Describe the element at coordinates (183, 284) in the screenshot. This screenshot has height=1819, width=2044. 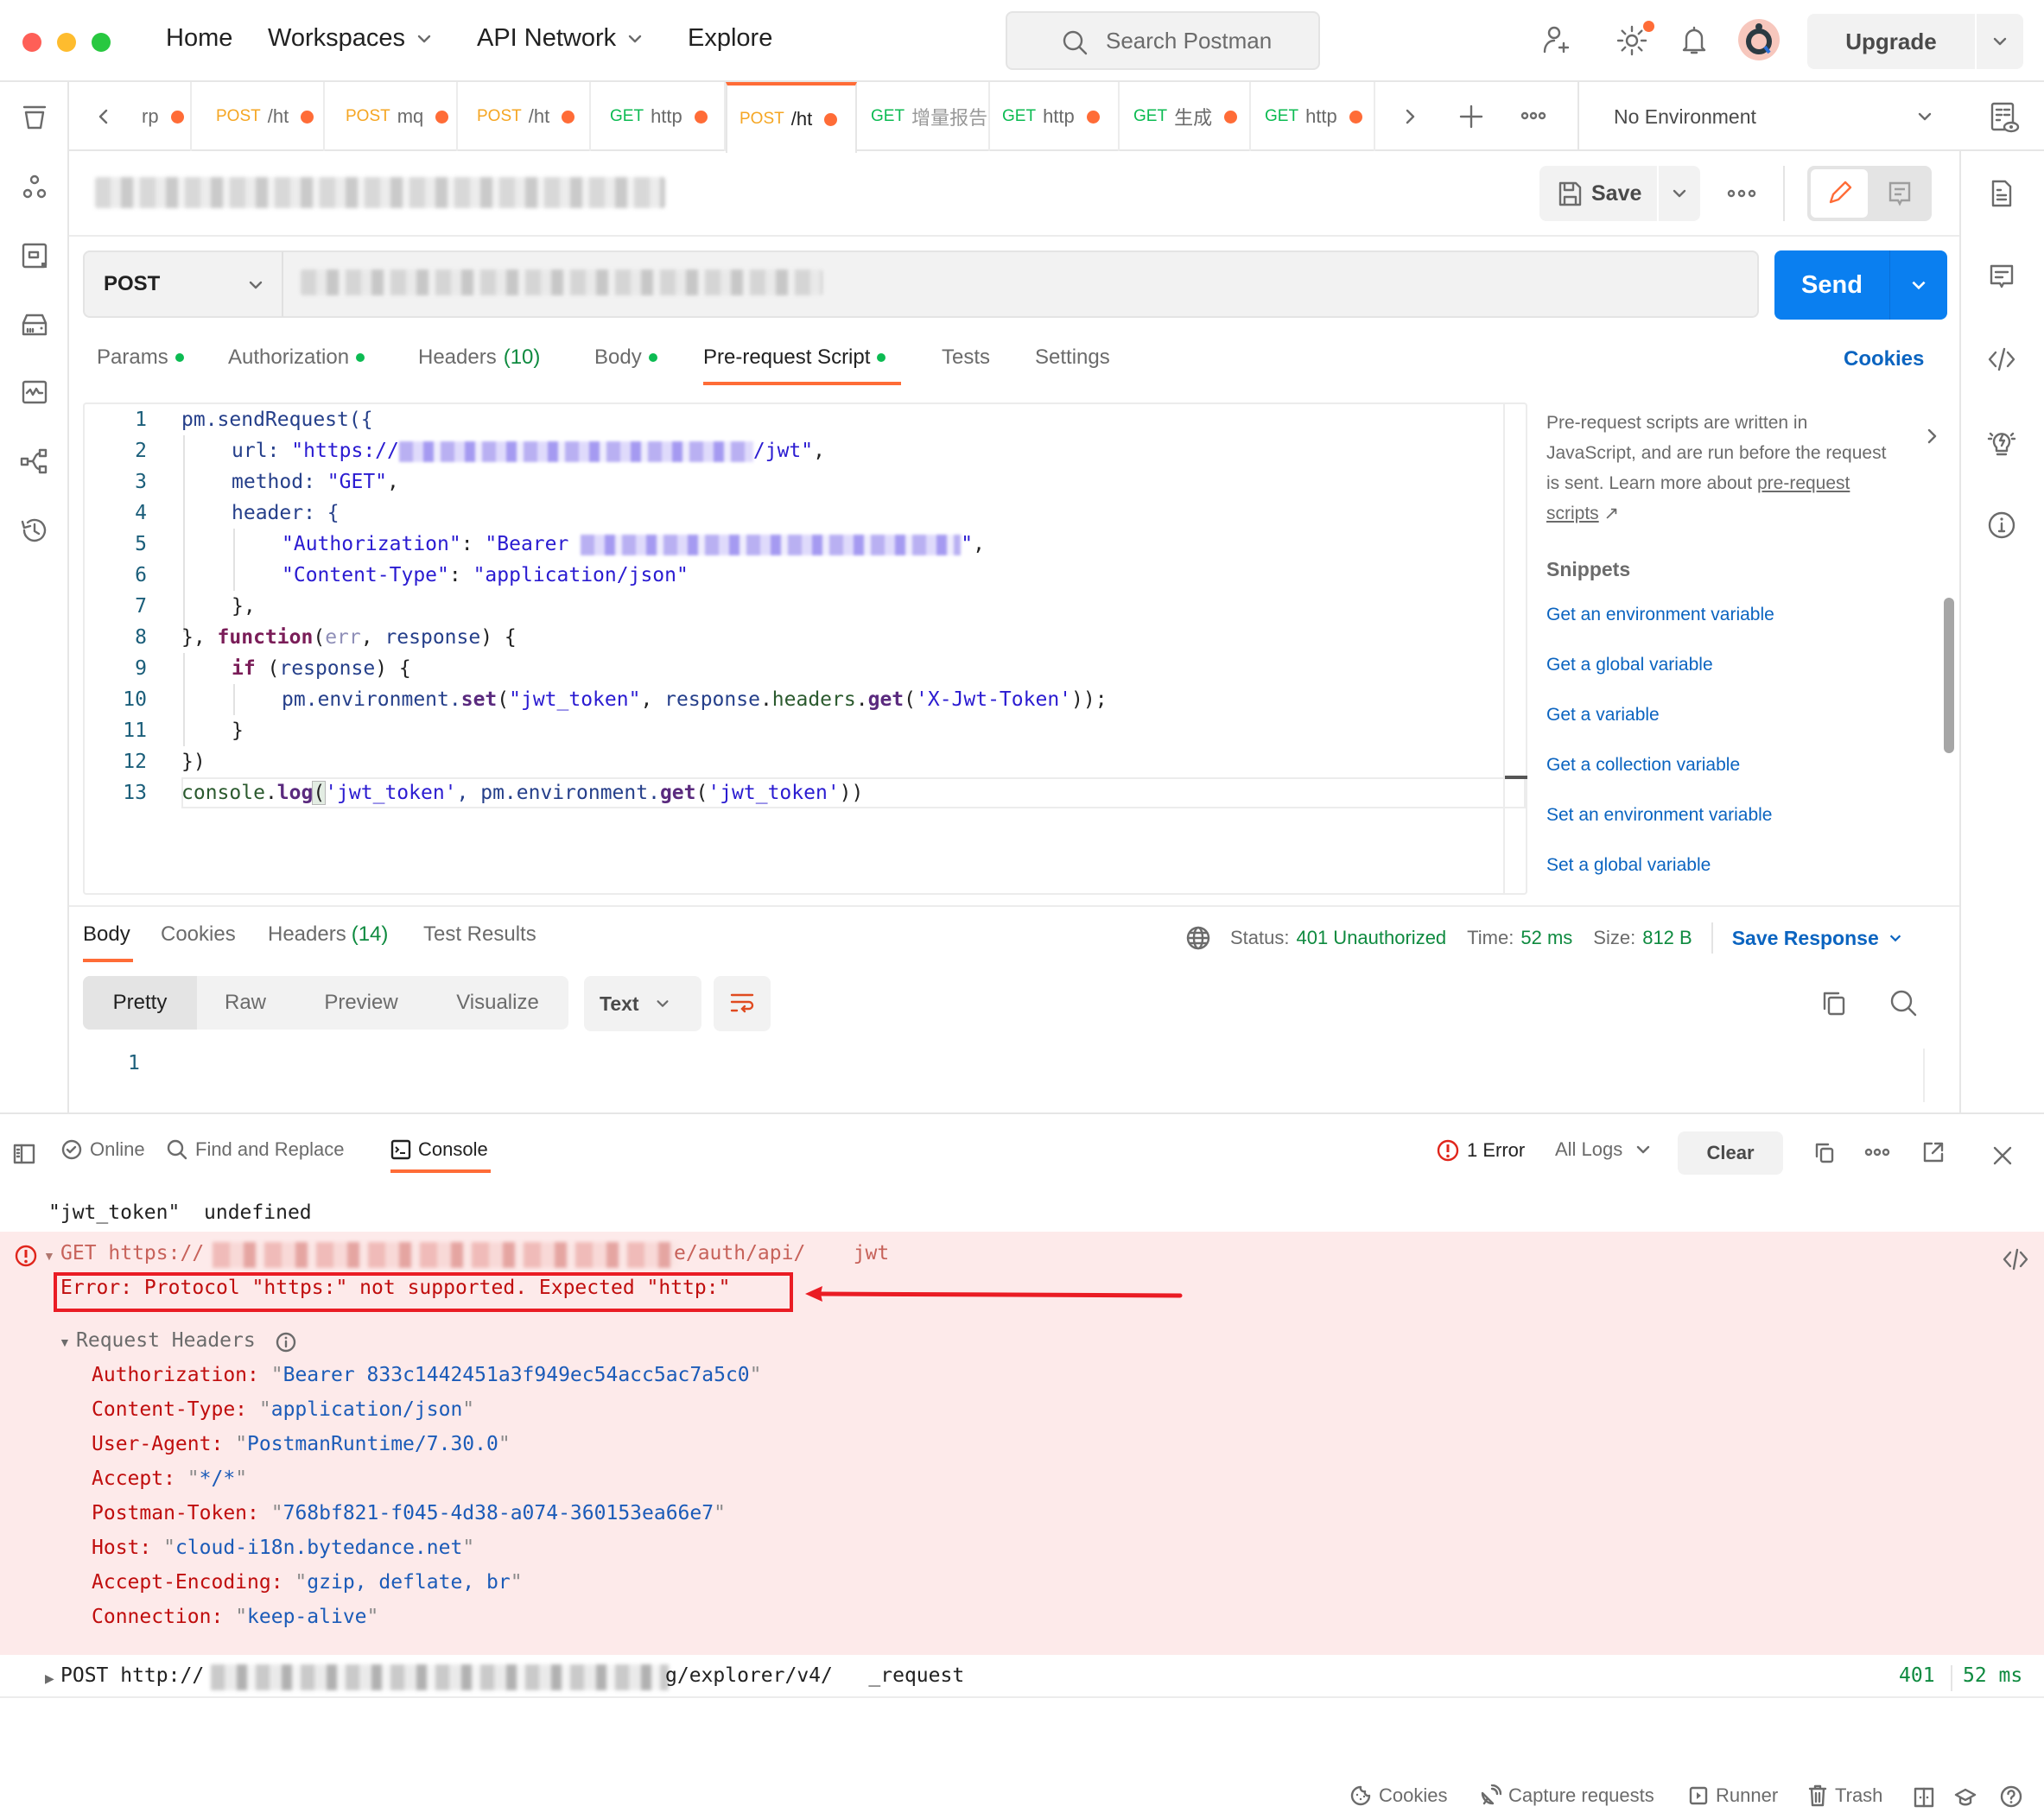
I see `method-select: POST` at that location.